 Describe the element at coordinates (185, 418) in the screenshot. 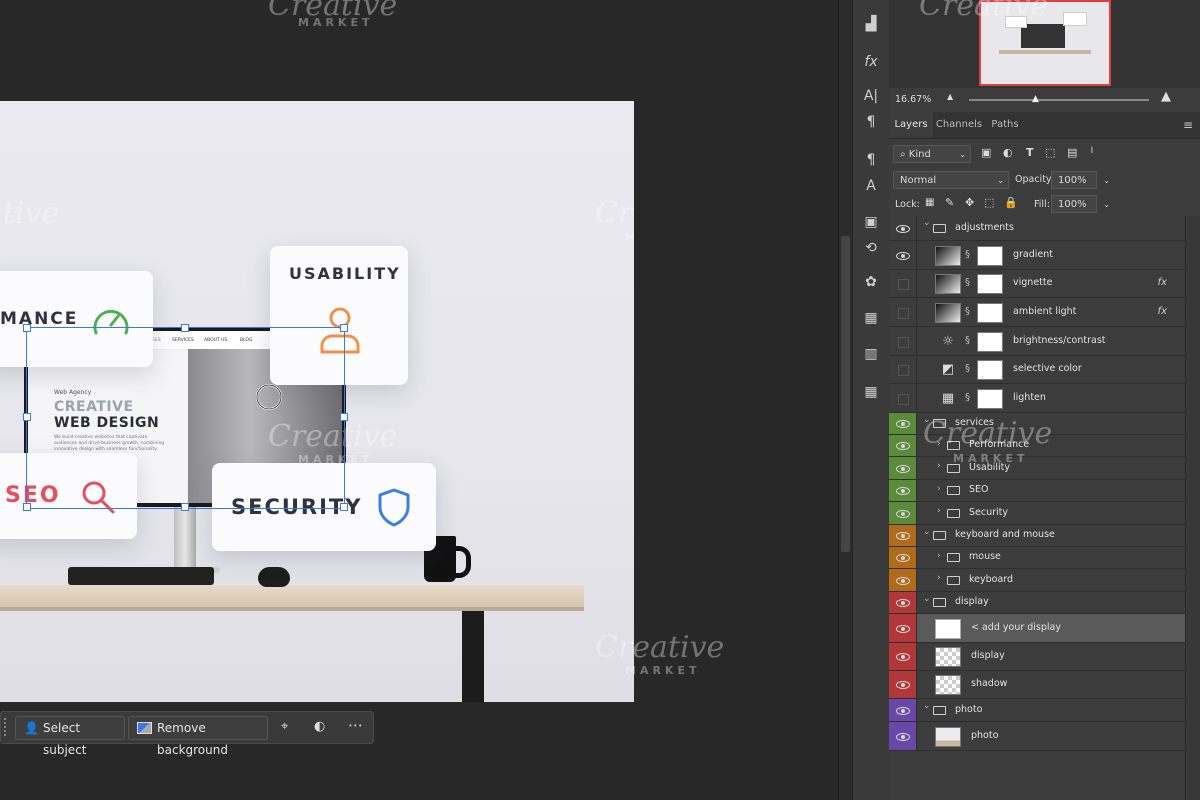

I see `transform-bounding-box` at that location.